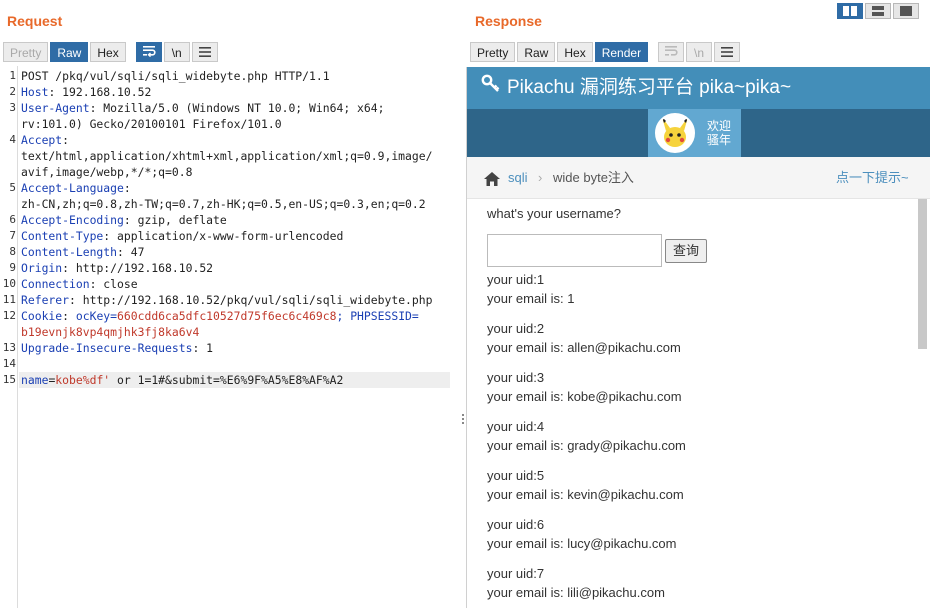 Image resolution: width=930 pixels, height=608 pixels. Describe the element at coordinates (9, 283) in the screenshot. I see `line-number: 10` at that location.